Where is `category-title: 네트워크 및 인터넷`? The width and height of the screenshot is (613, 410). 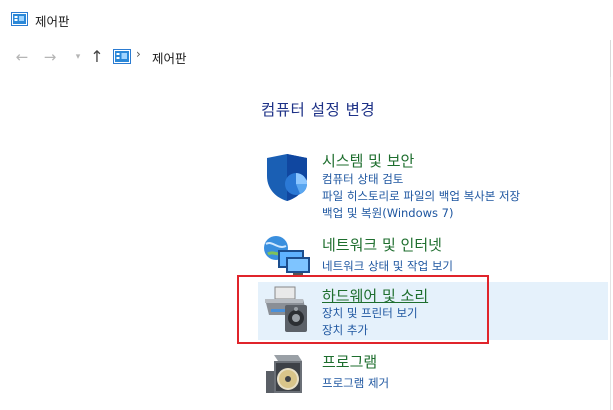 category-title: 네트워크 및 인터넷 is located at coordinates (382, 244).